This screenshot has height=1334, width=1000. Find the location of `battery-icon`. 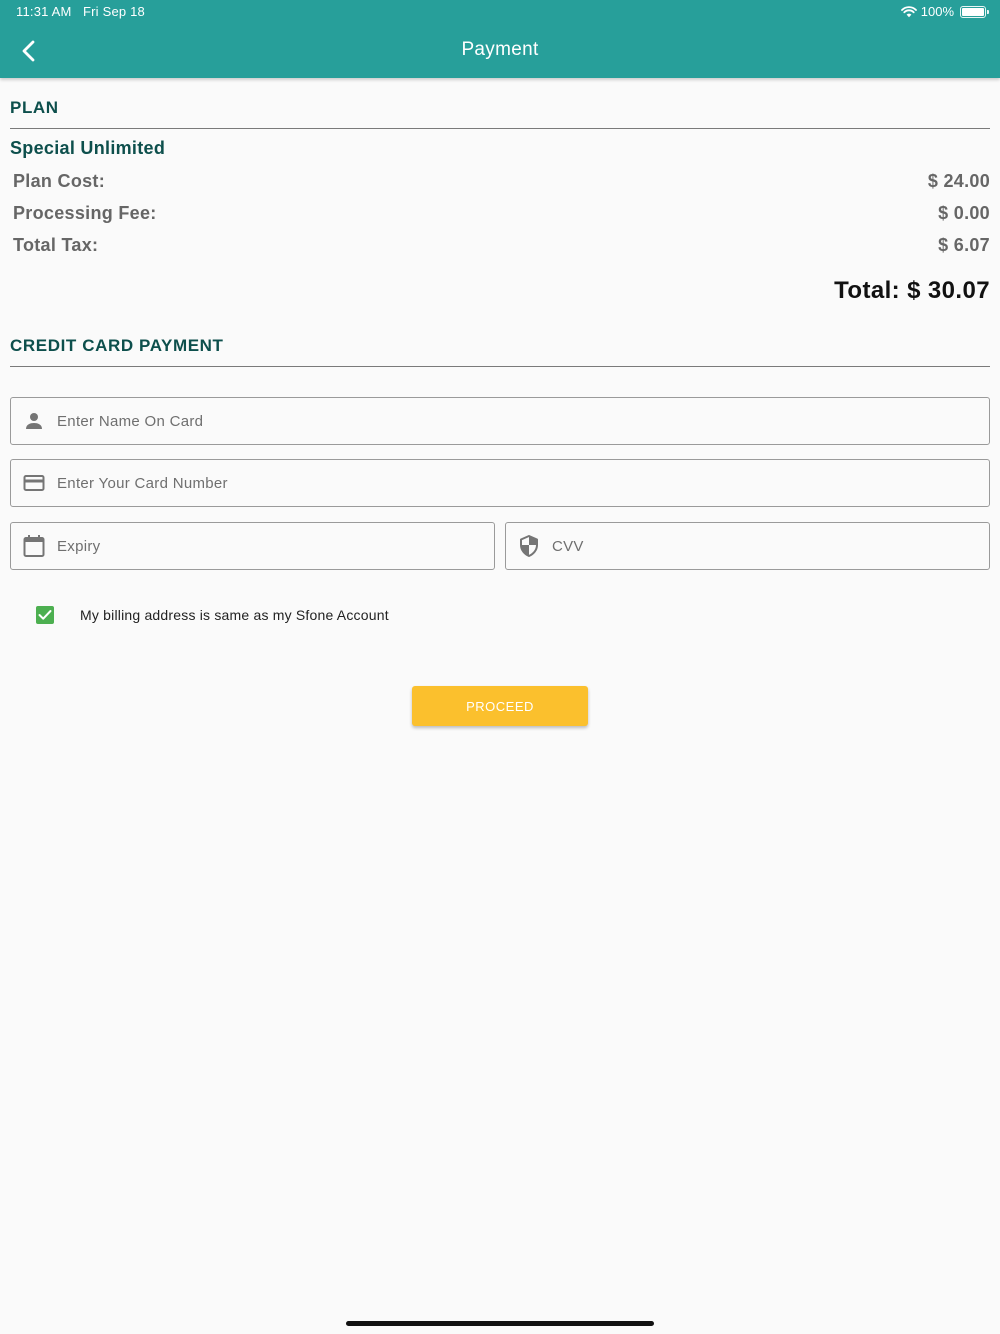

battery-icon is located at coordinates (974, 11).